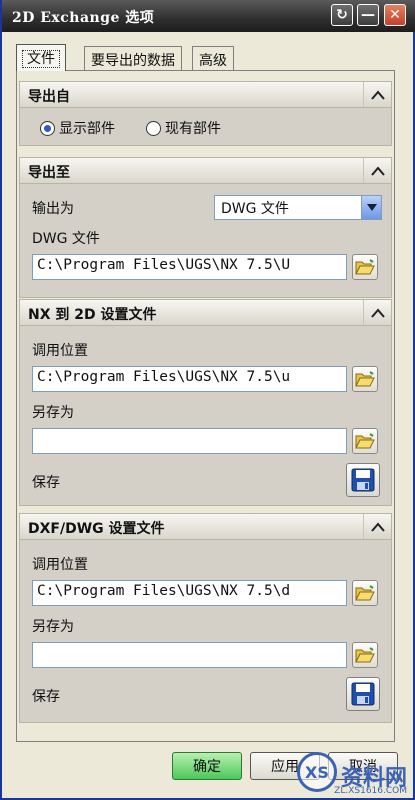 The image size is (415, 800). What do you see at coordinates (205, 170) in the screenshot?
I see `section-export-to-header: 导出至` at bounding box center [205, 170].